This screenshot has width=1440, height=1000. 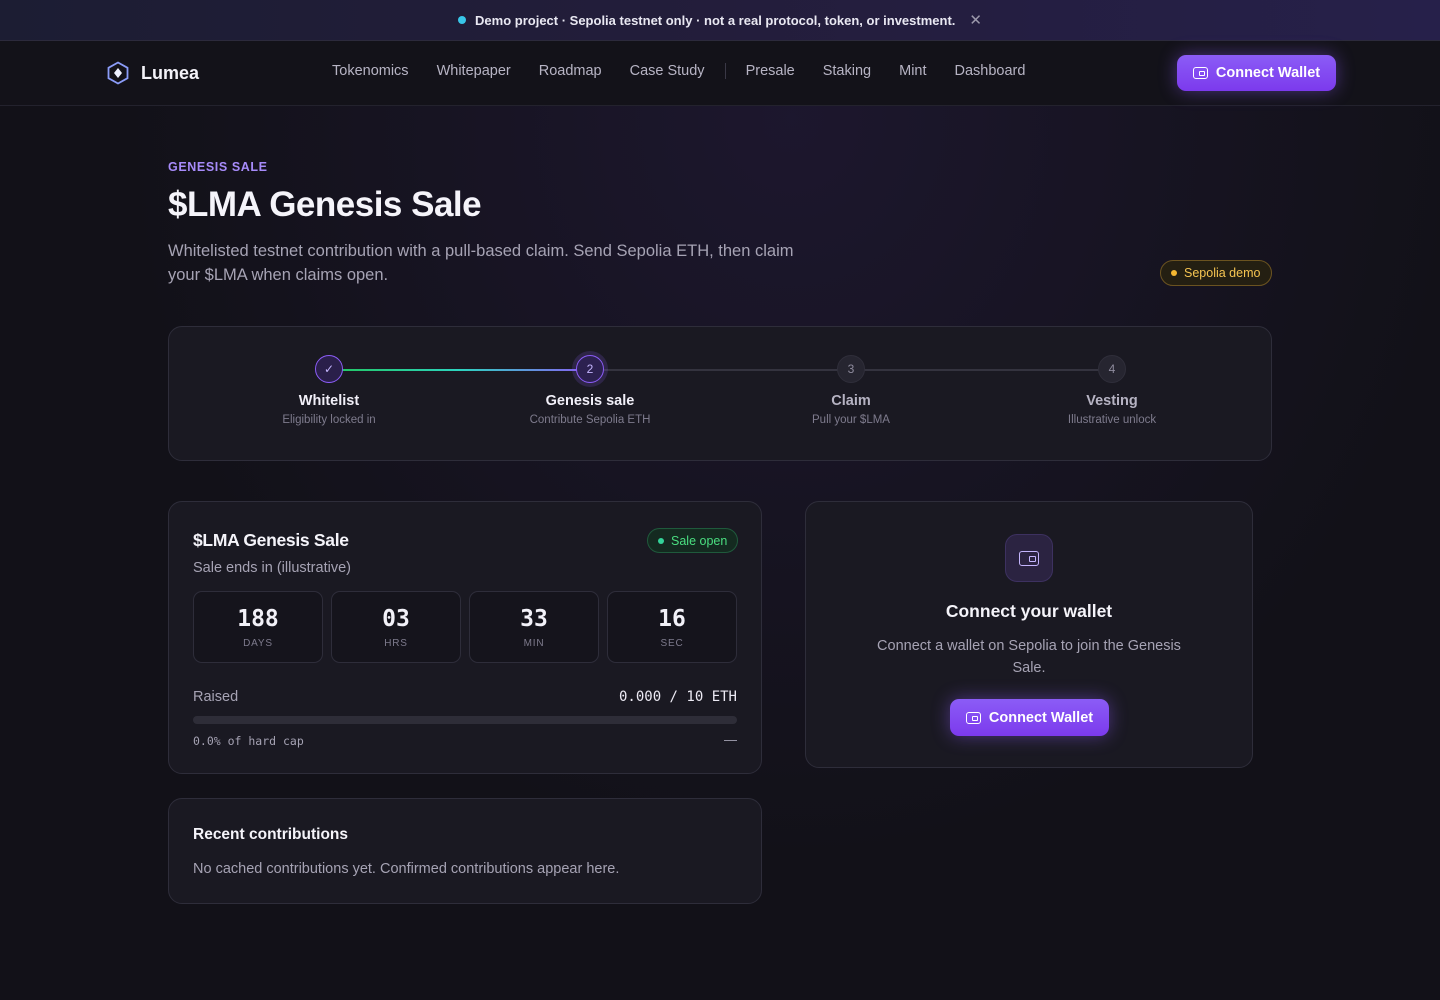 I want to click on wallet-icon-tile, so click(x=1029, y=558).